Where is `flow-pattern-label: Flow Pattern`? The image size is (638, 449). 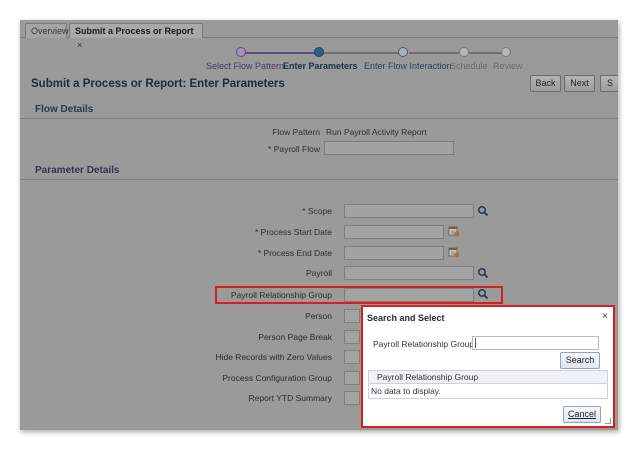
flow-pattern-label: Flow Pattern is located at coordinates (296, 132).